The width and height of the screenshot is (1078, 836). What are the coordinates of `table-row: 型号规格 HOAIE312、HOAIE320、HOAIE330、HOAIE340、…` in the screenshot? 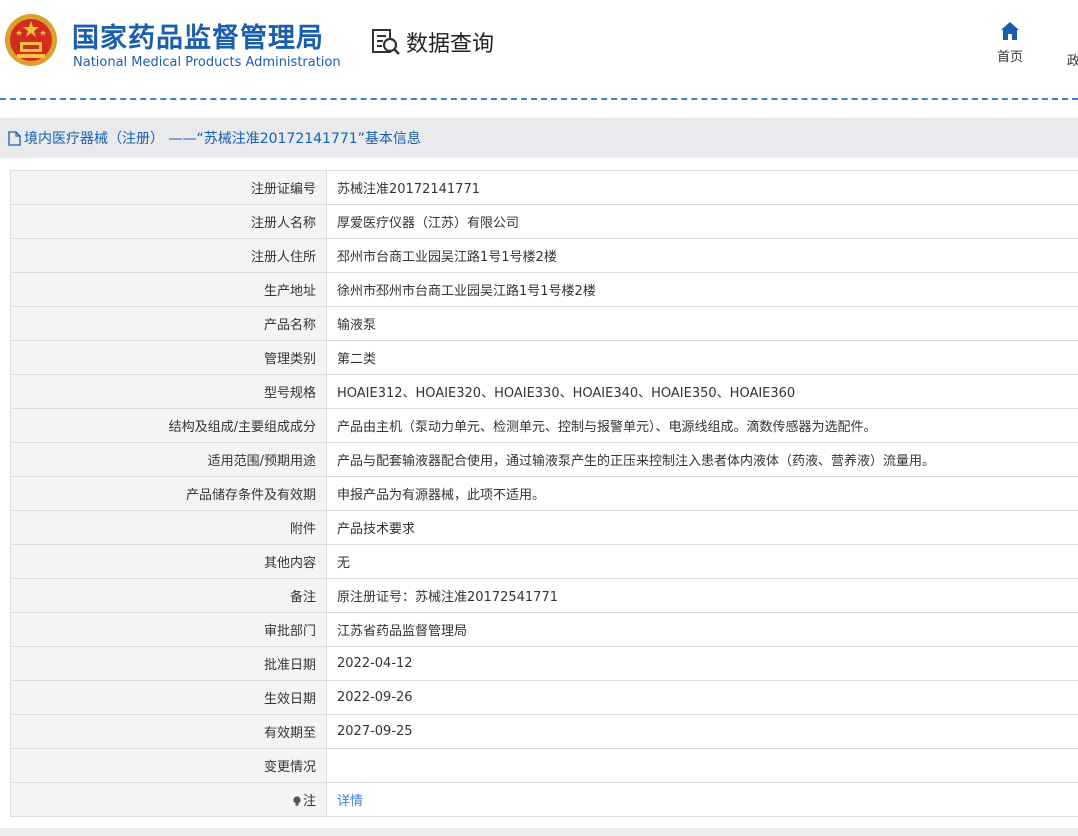 It's located at (544, 391).